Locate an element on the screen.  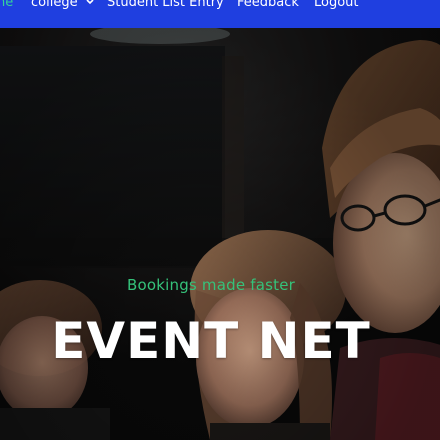
nav-item-student-list-entry: Student List Entry is located at coordinates (165, 4).